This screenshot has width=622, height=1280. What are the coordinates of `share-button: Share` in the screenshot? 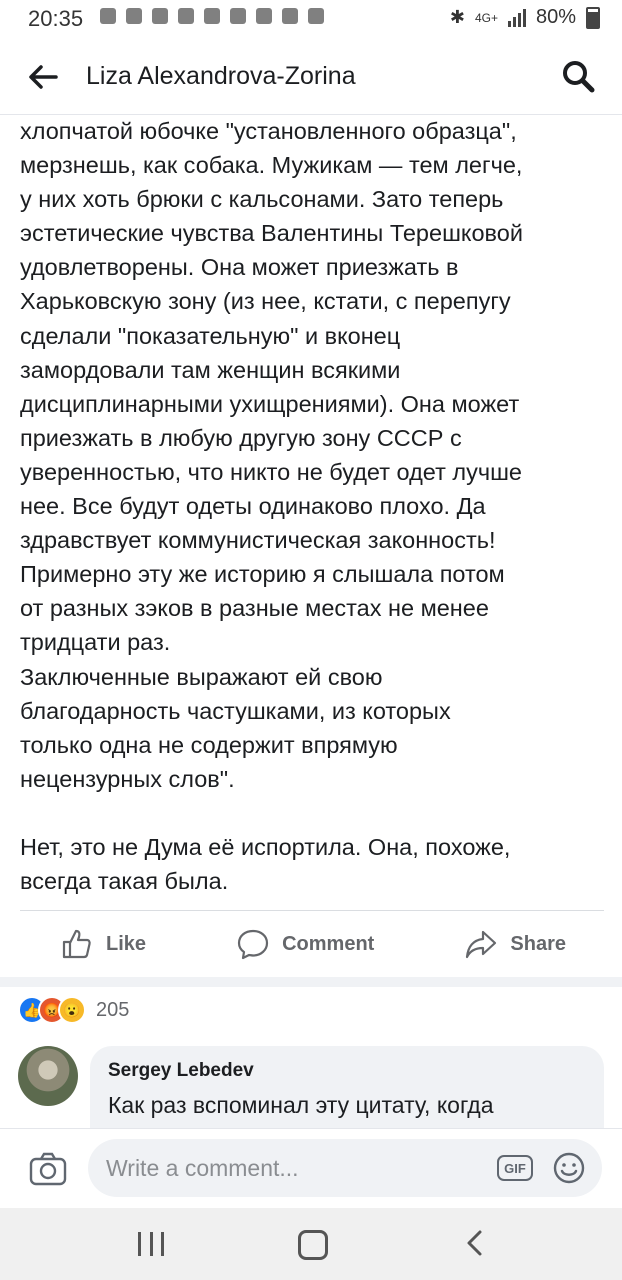 It's located at (515, 944).